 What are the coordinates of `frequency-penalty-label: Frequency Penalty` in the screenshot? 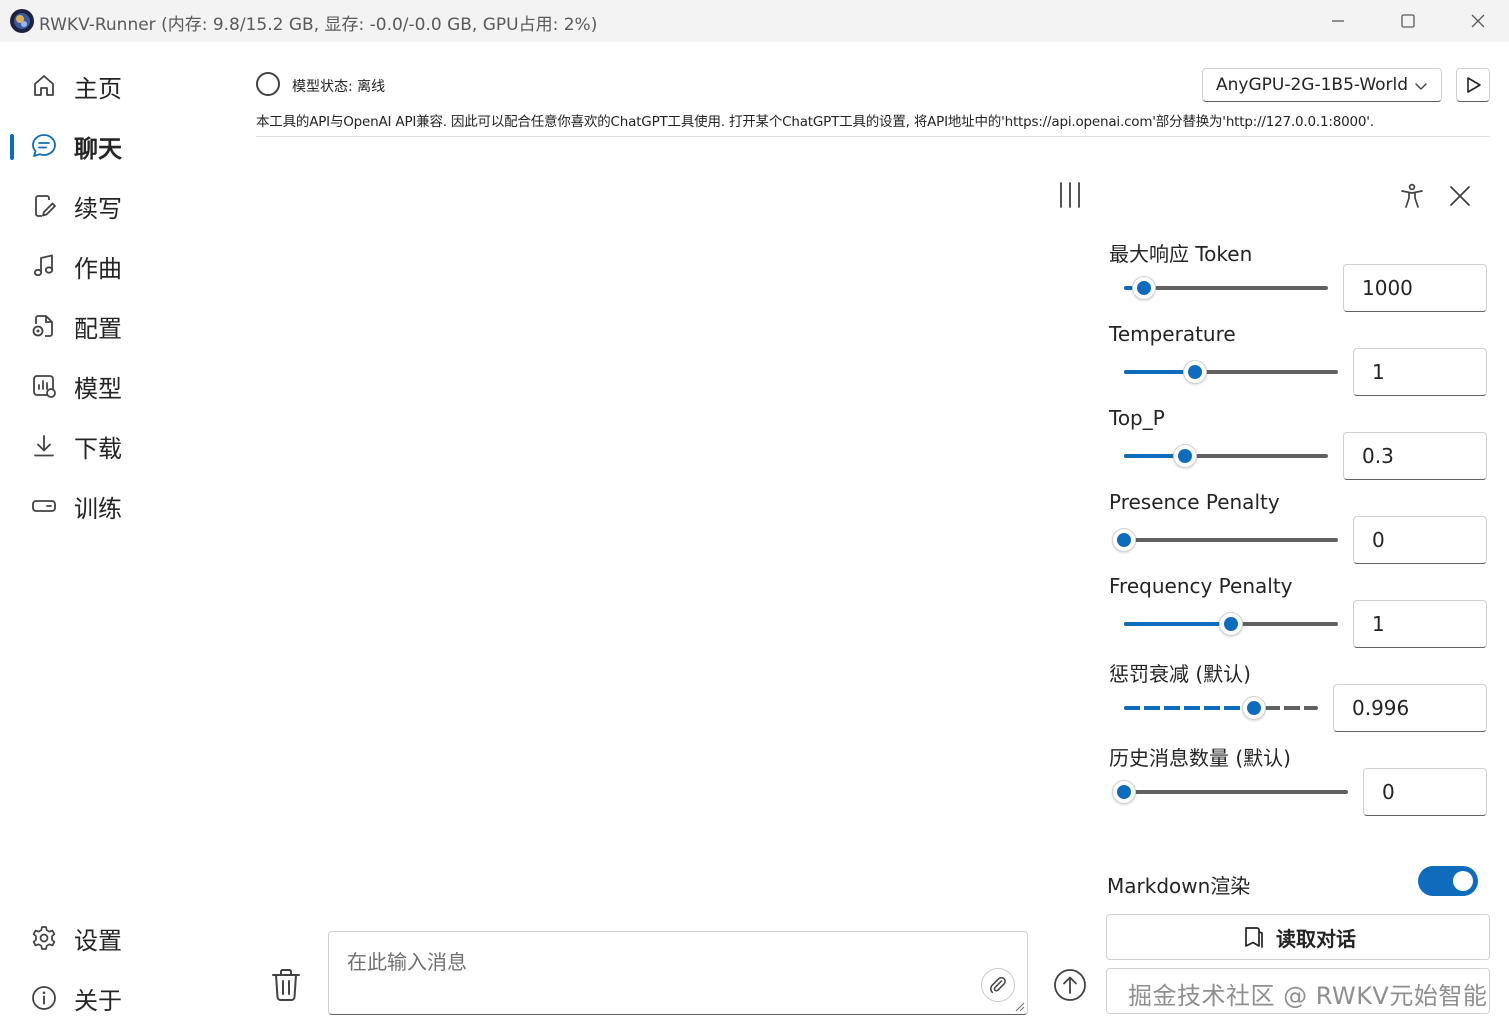 It's located at (1201, 586).